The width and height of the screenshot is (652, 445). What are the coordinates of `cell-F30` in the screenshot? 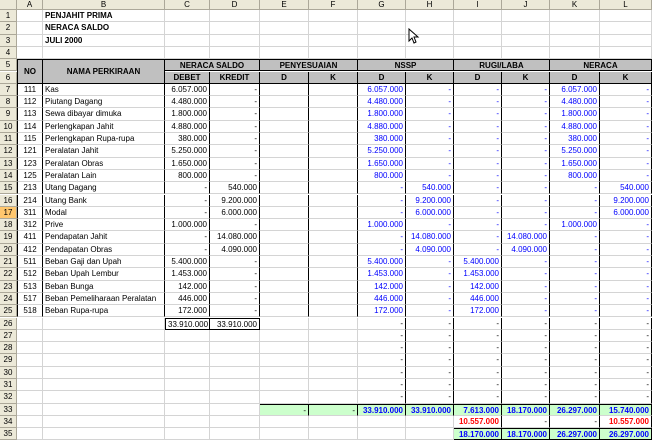 It's located at (333, 372).